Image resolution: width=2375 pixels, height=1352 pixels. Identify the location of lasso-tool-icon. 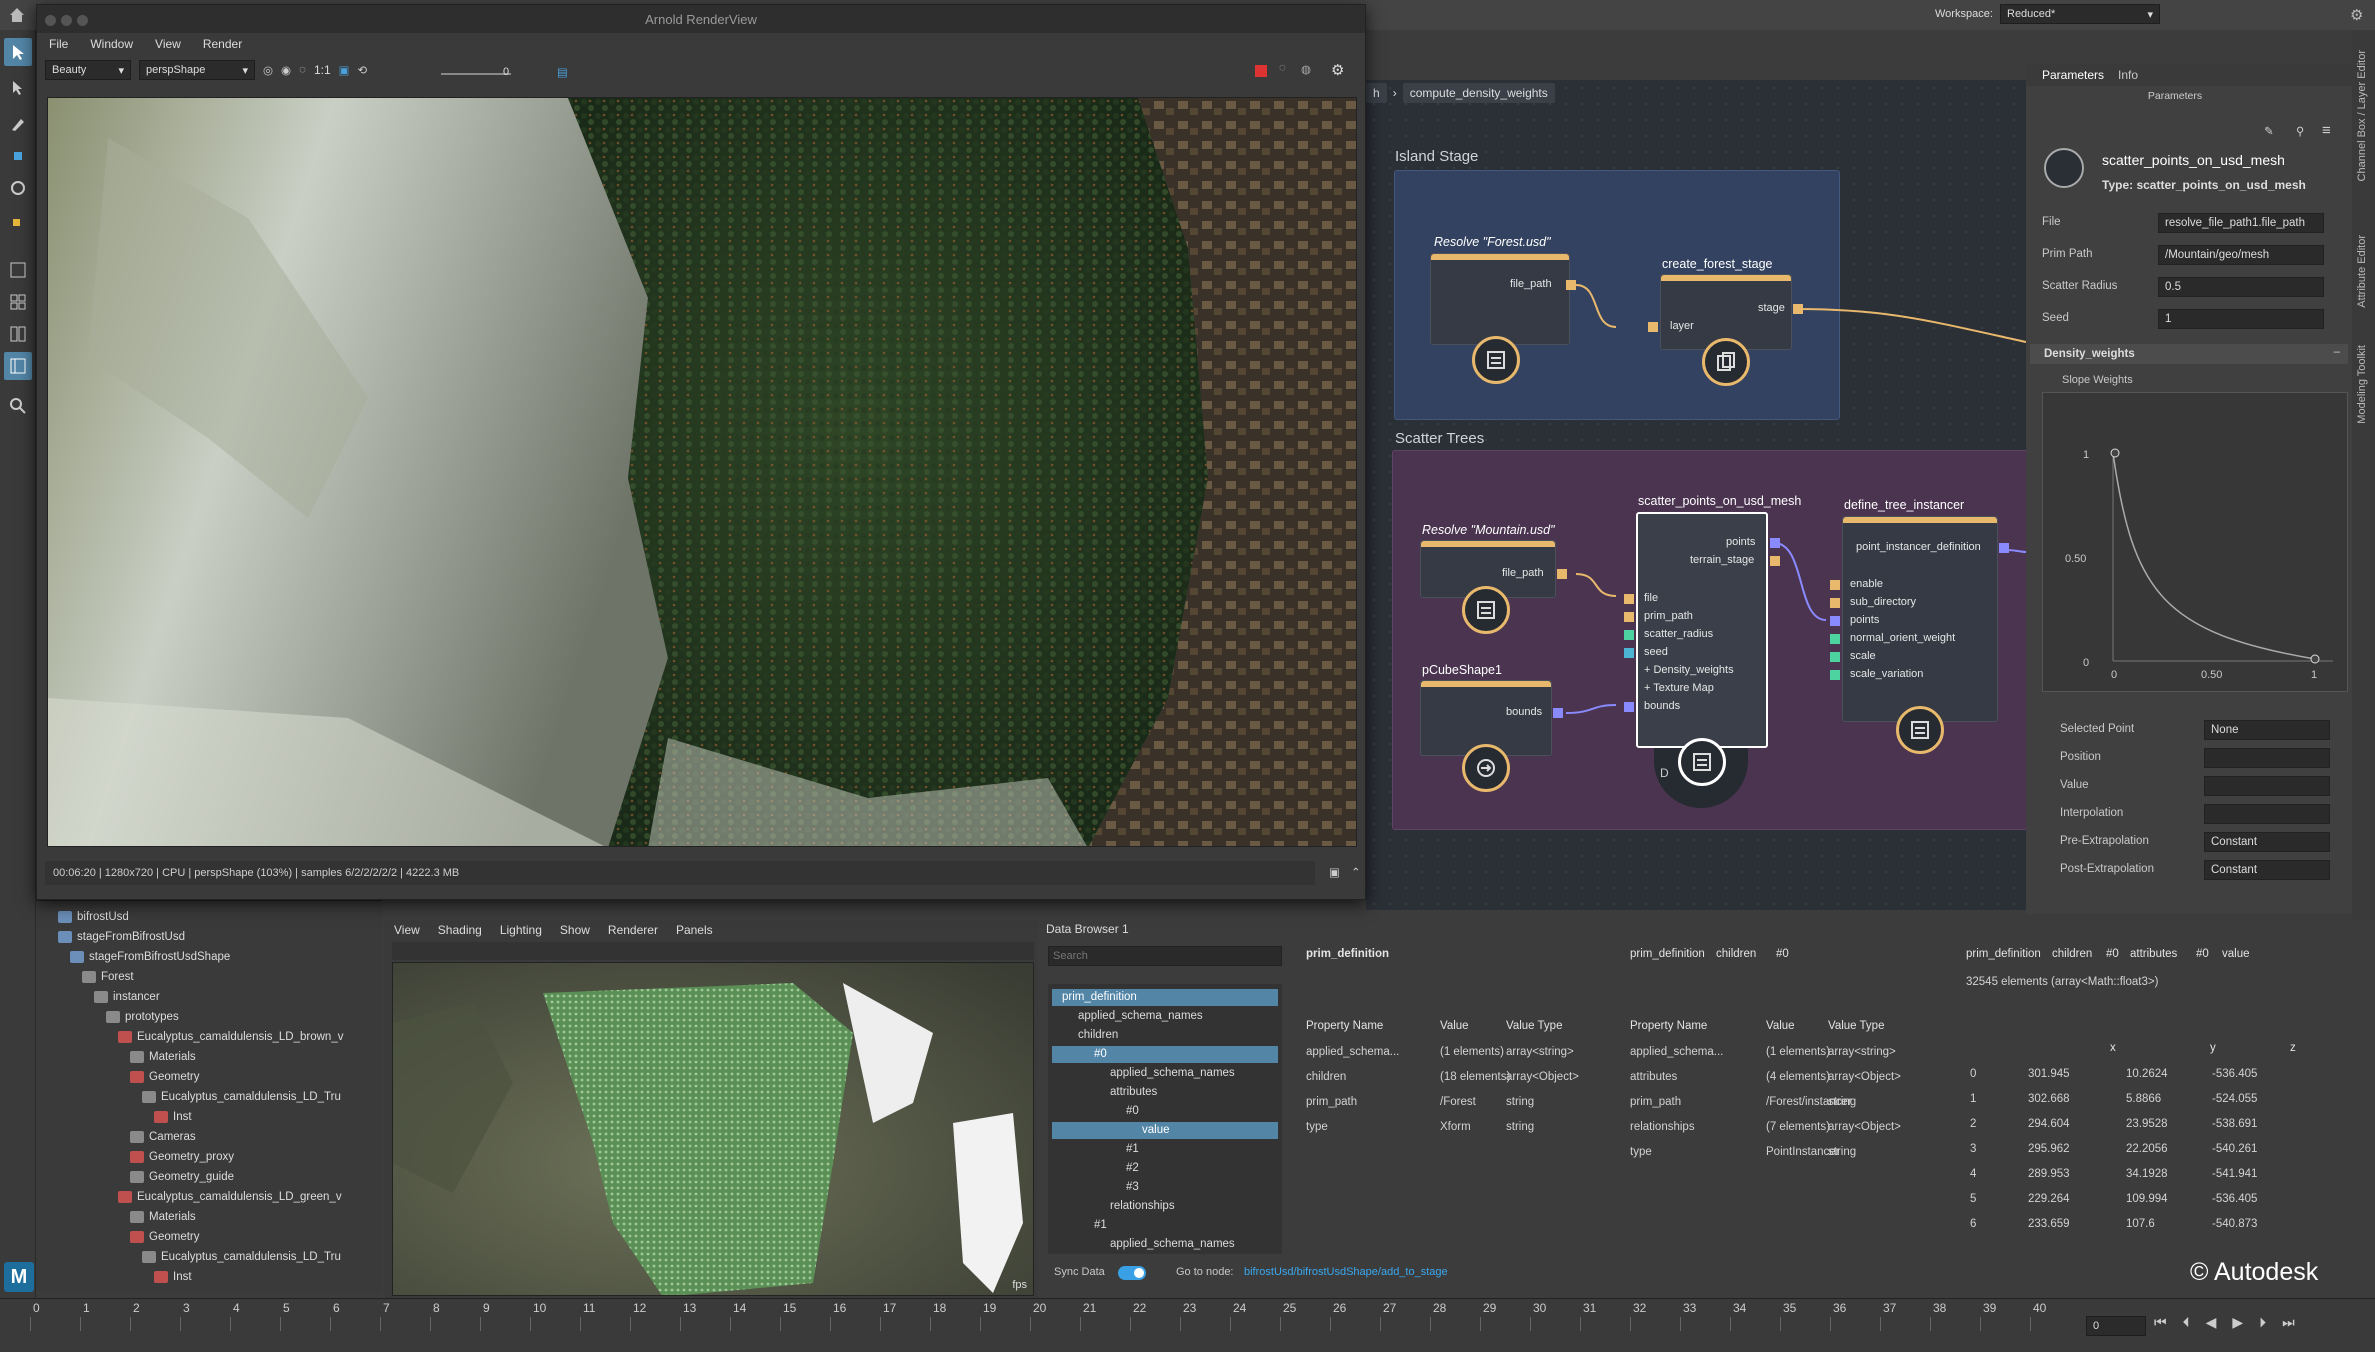
(18, 88).